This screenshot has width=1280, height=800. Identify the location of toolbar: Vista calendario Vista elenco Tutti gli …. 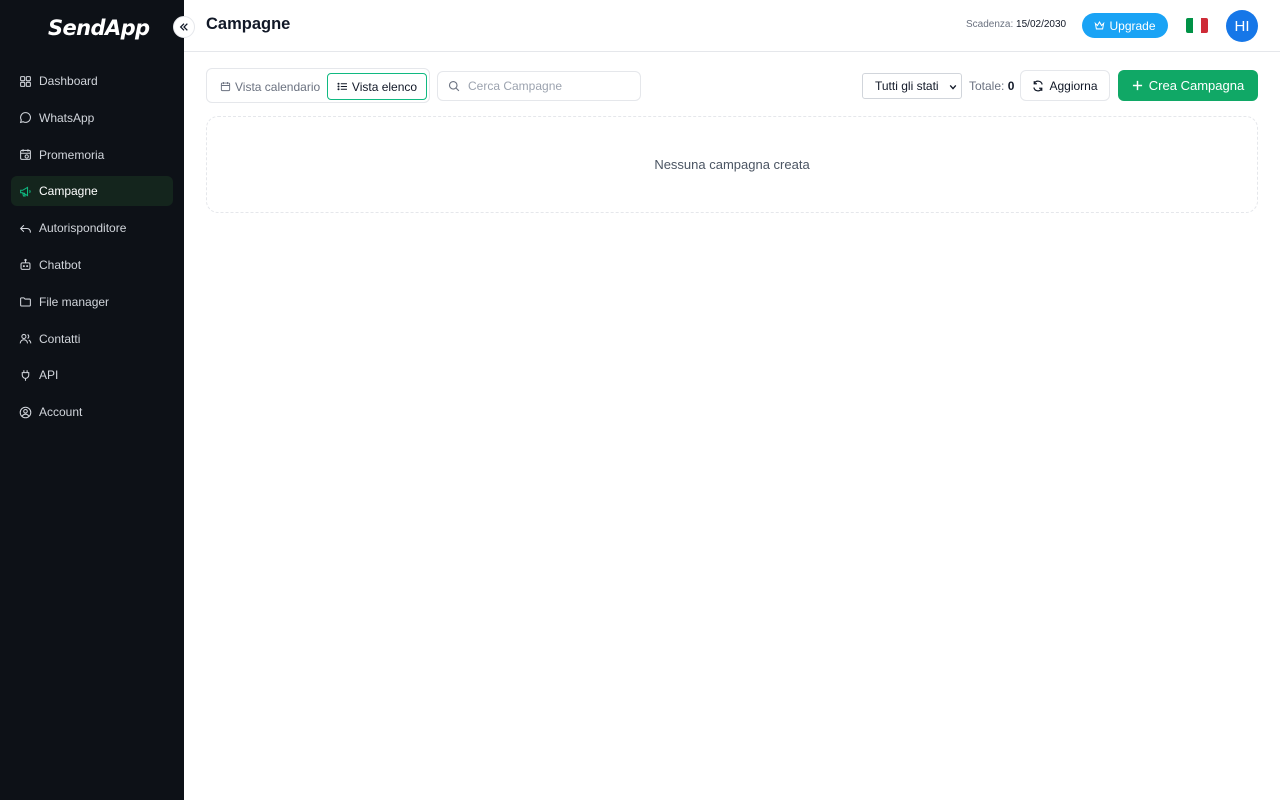
(732, 85).